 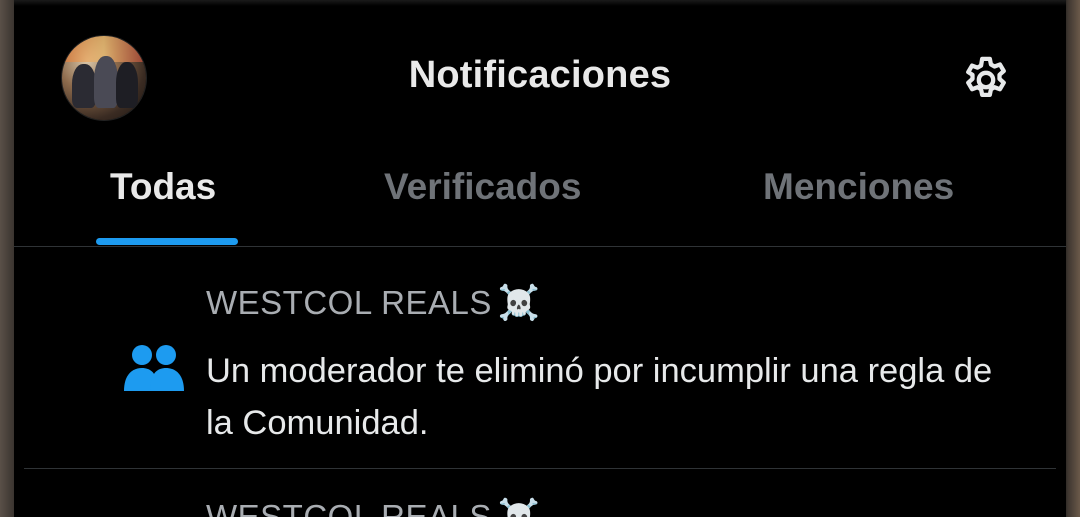 I want to click on settings-button, so click(x=986, y=80).